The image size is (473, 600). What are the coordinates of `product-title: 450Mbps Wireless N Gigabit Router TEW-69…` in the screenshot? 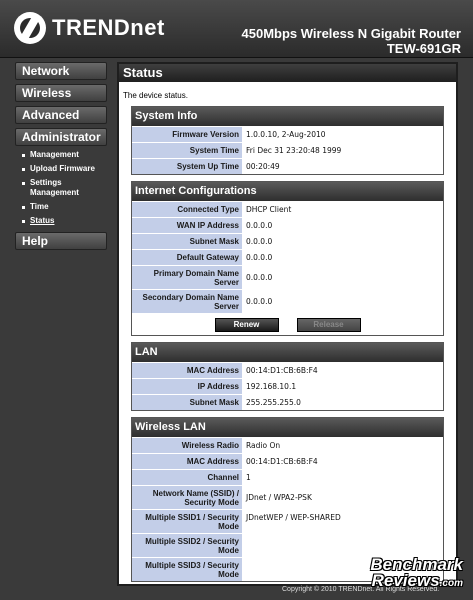 It's located at (352, 41).